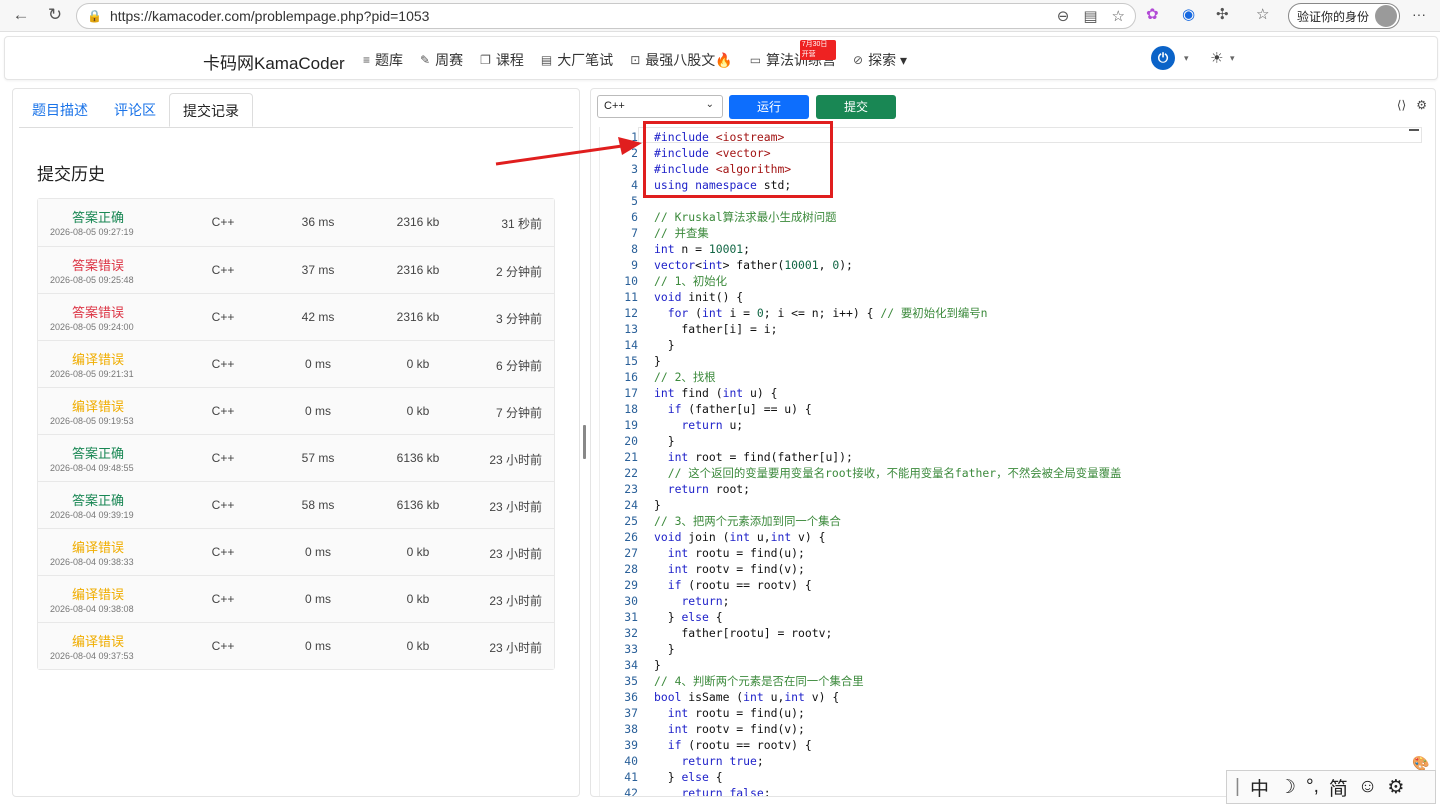 The height and width of the screenshot is (807, 1440). I want to click on tab-submissions: 提交记录, so click(211, 110).